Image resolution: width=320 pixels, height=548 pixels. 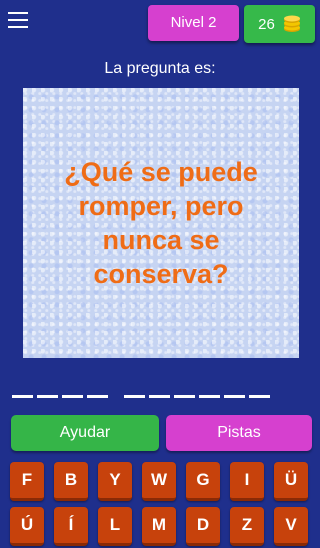 I want to click on hamburger-menu-icon, so click(x=18, y=13).